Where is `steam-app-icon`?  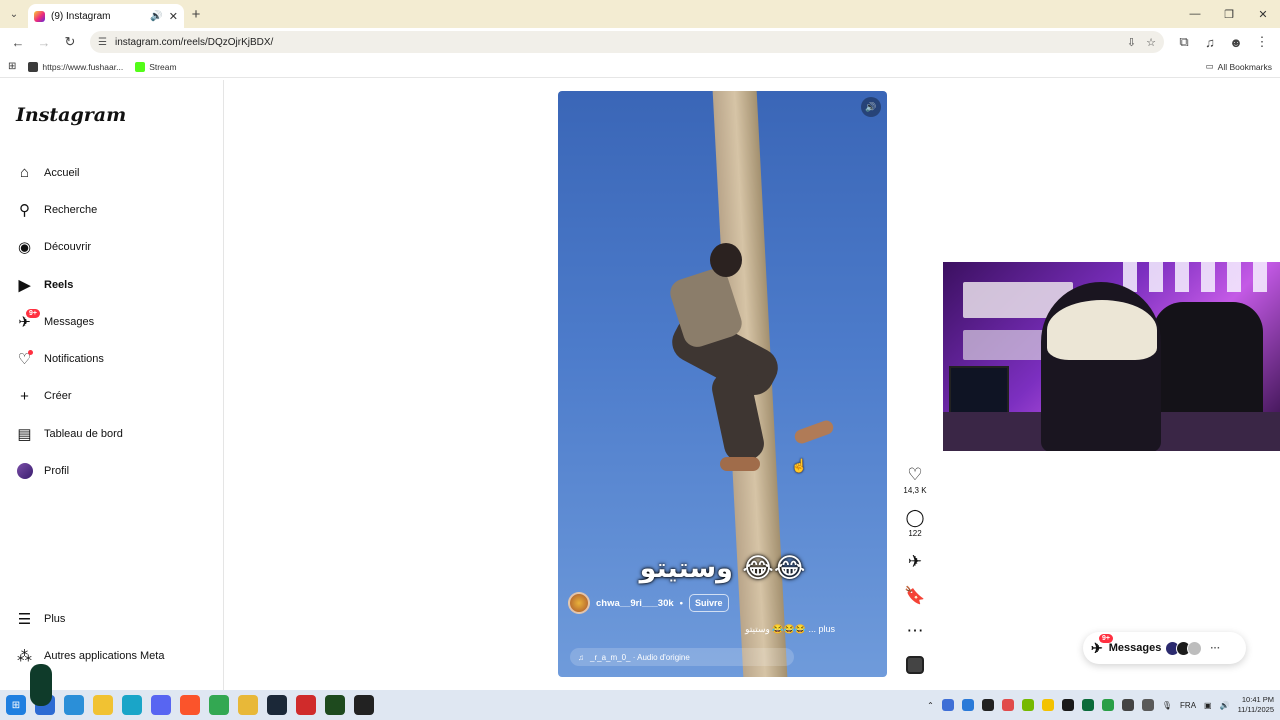 steam-app-icon is located at coordinates (277, 705).